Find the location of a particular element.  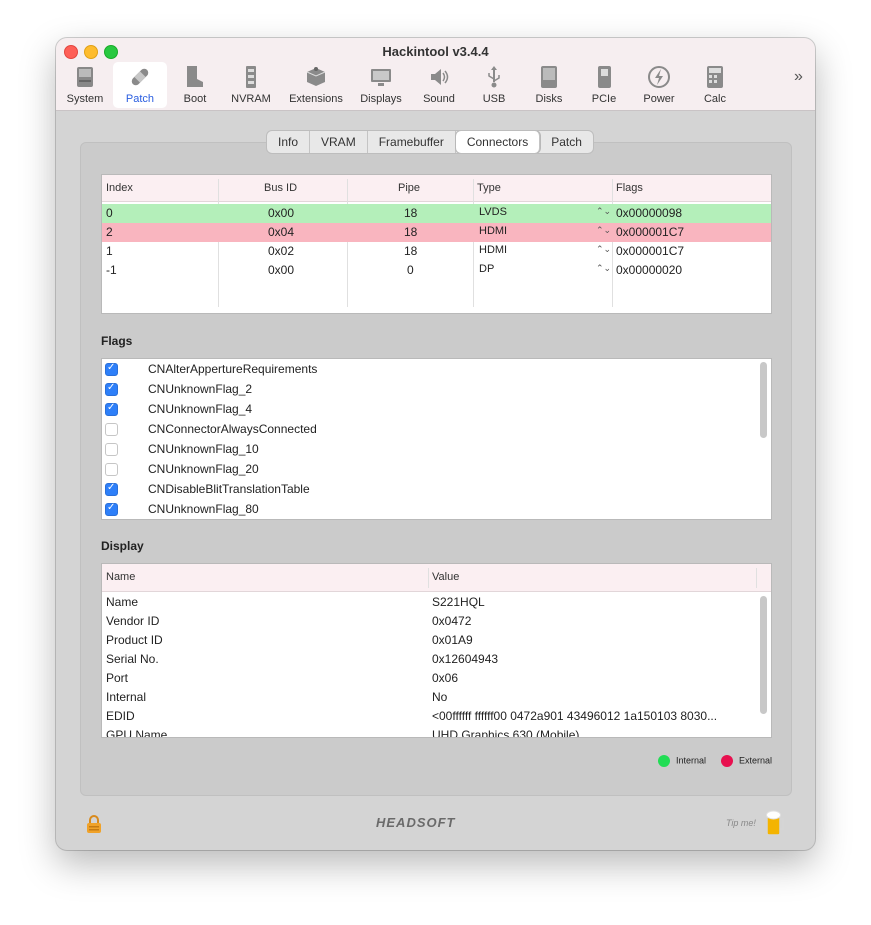

tab-info: Info is located at coordinates (289, 142).